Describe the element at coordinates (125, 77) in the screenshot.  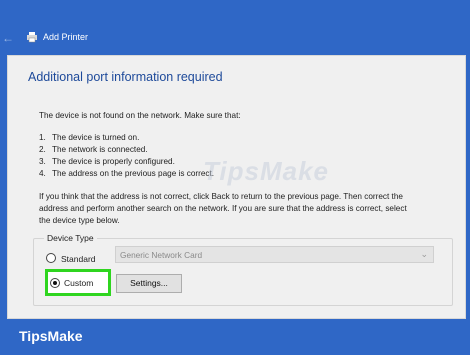
I see `page-heading: Additional port information required` at that location.